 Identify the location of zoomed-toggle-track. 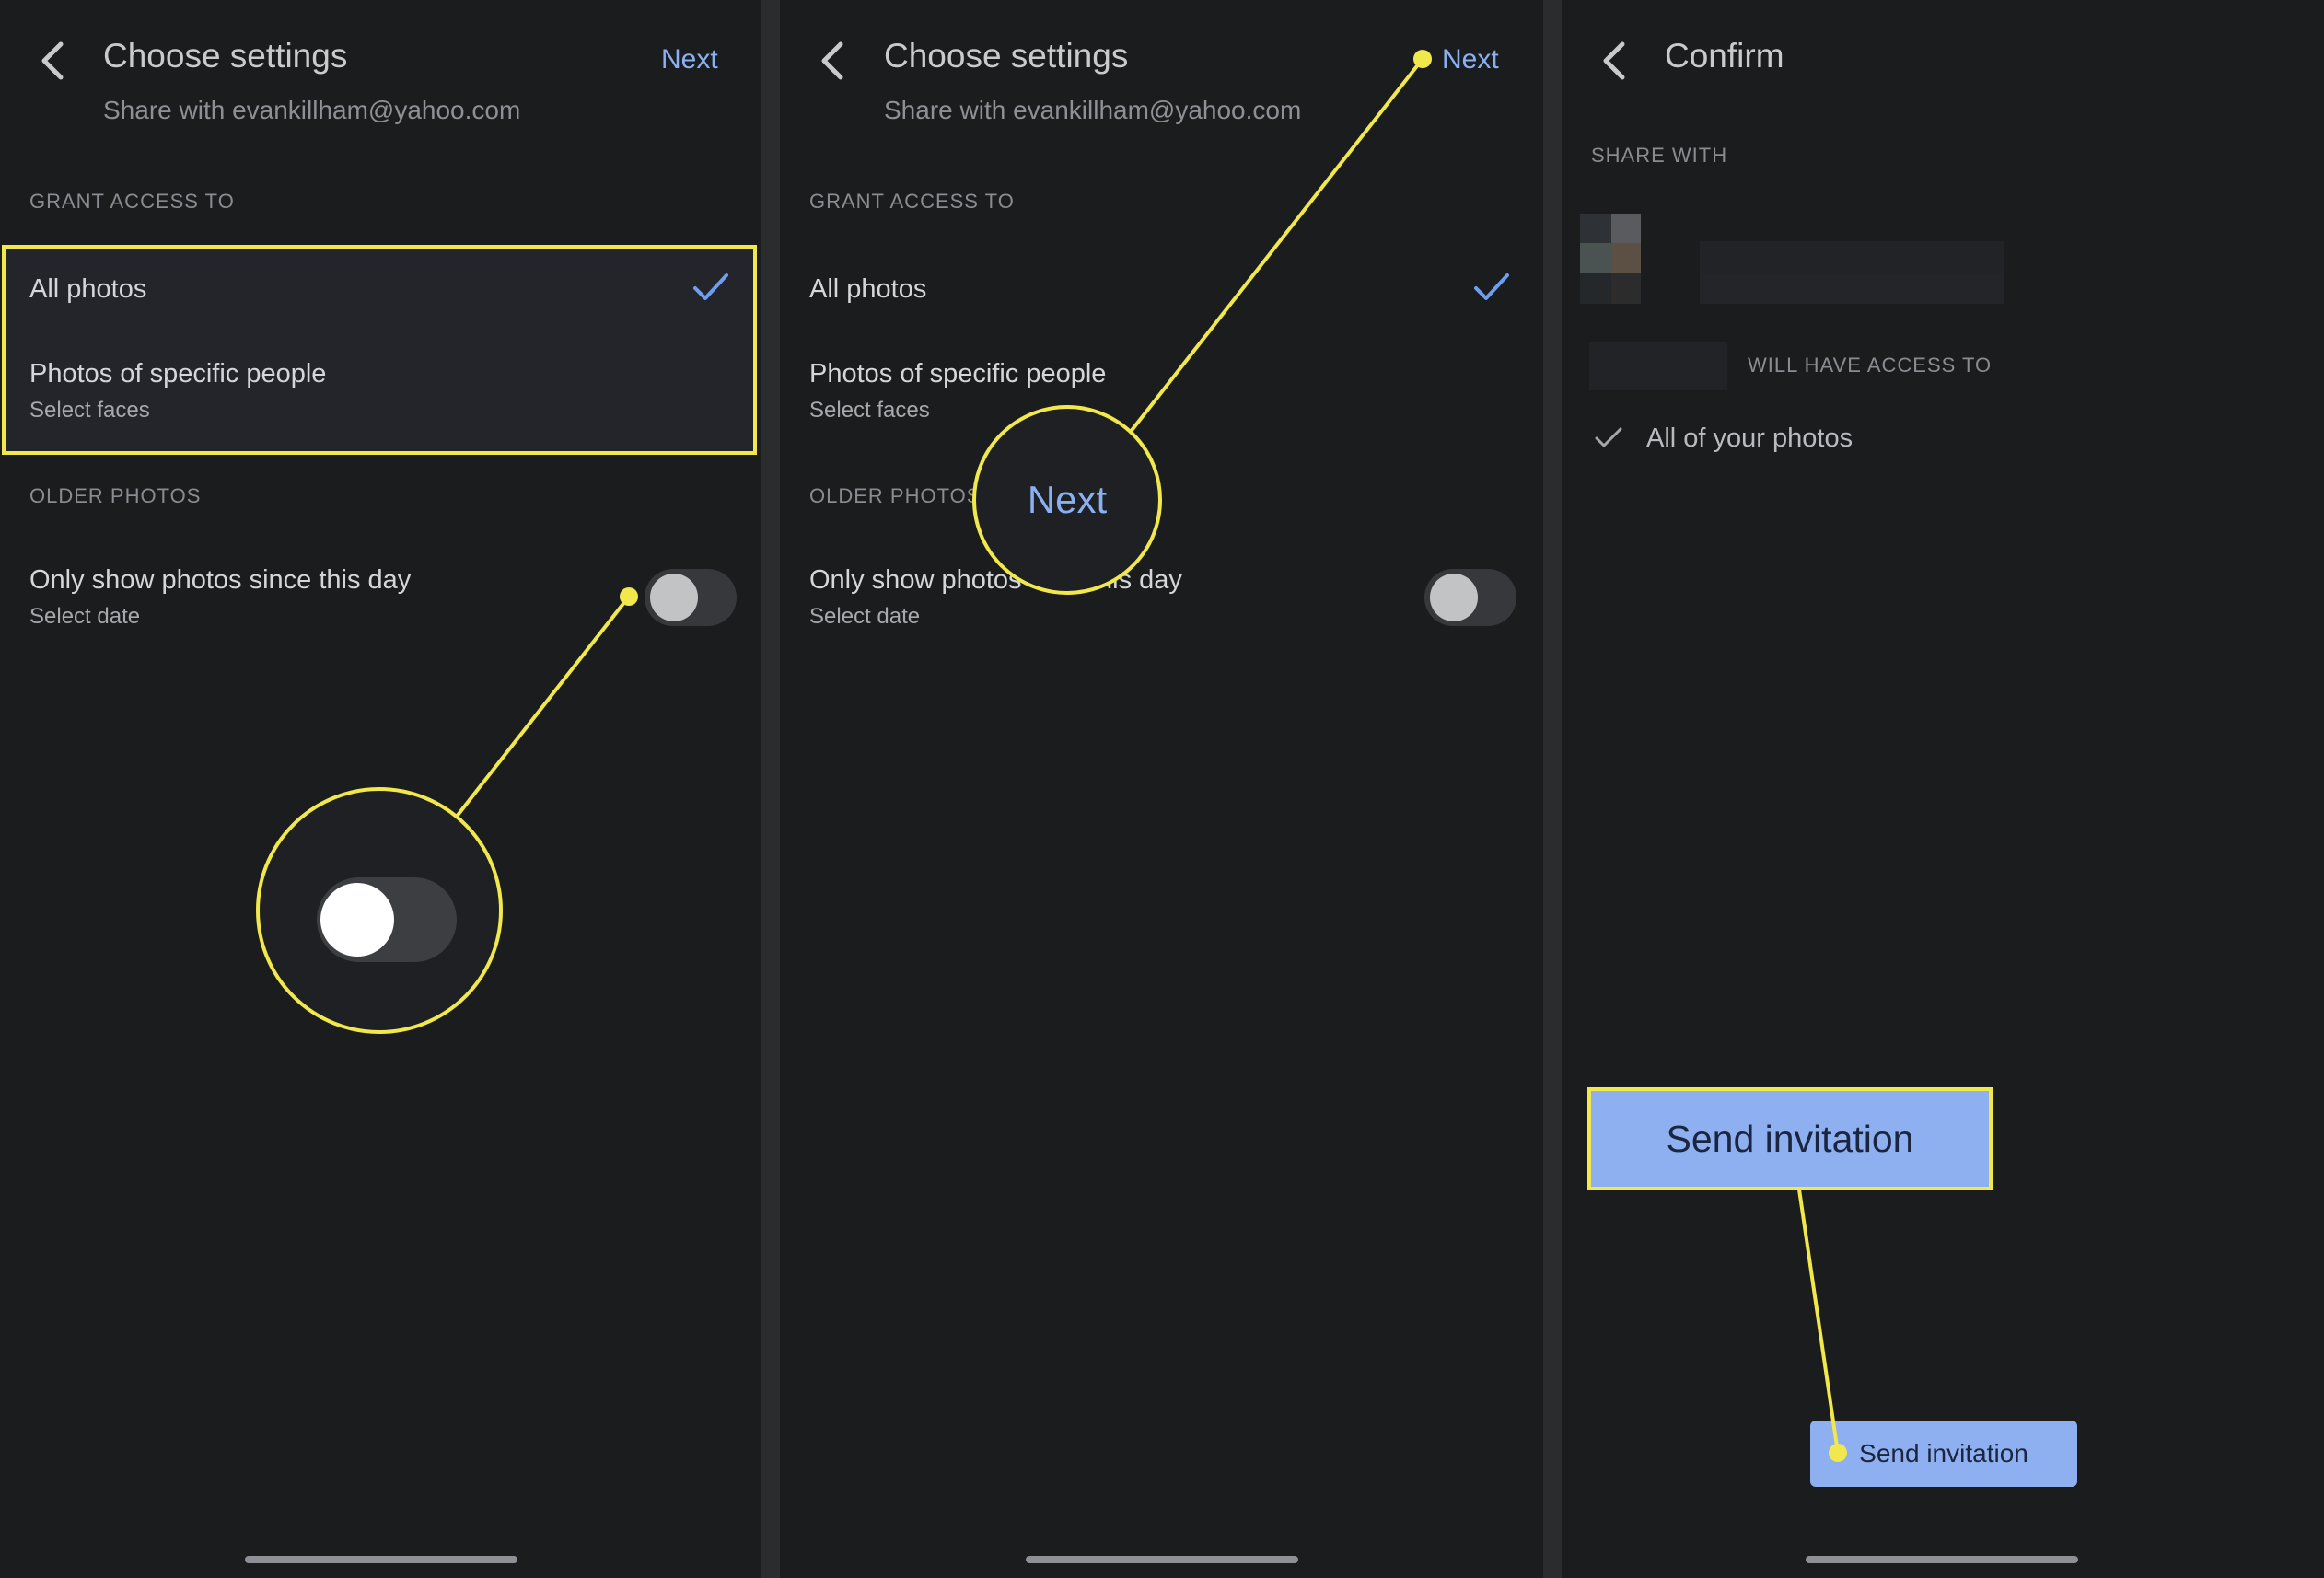
(387, 919).